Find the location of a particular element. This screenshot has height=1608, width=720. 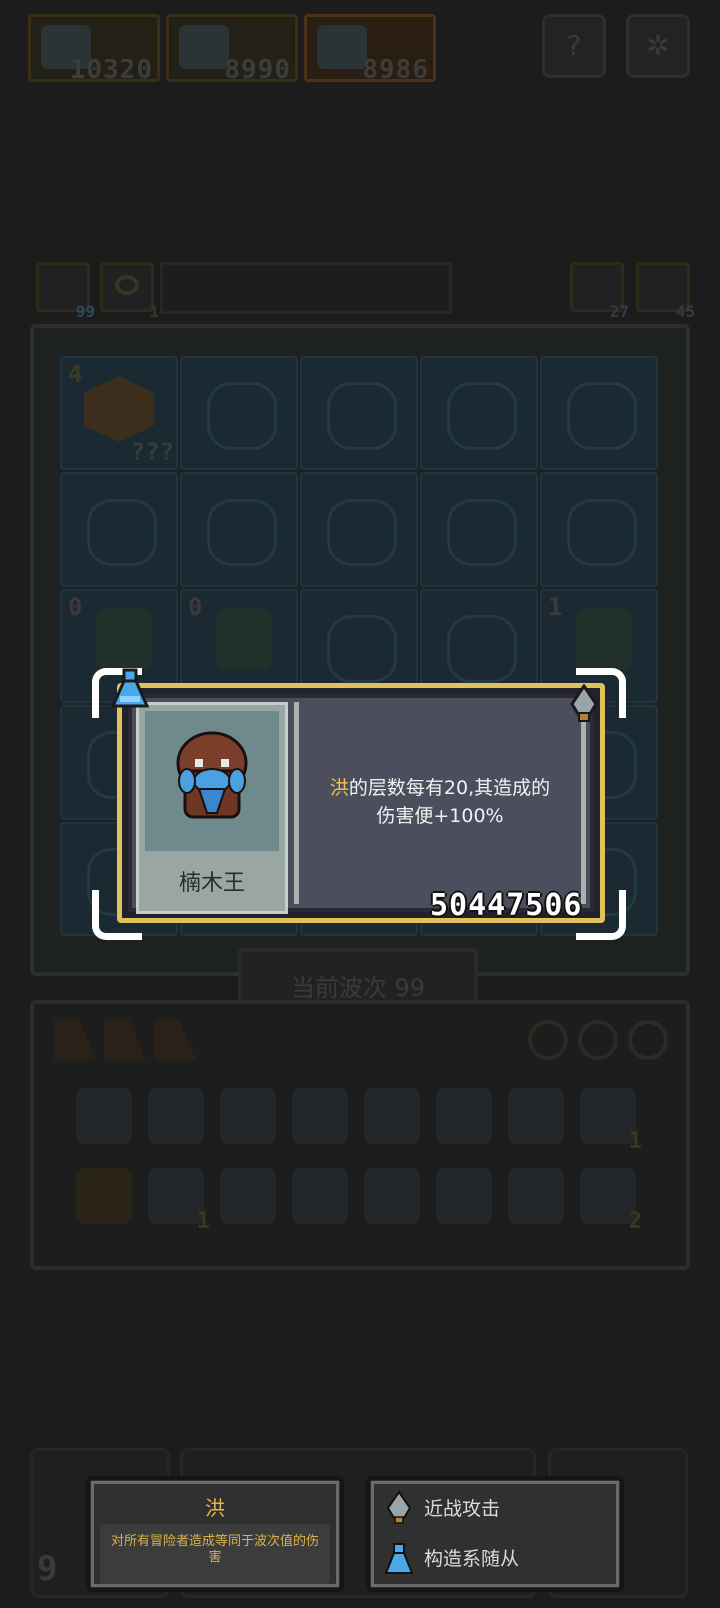

cell-level: 4 is located at coordinates (75, 374).